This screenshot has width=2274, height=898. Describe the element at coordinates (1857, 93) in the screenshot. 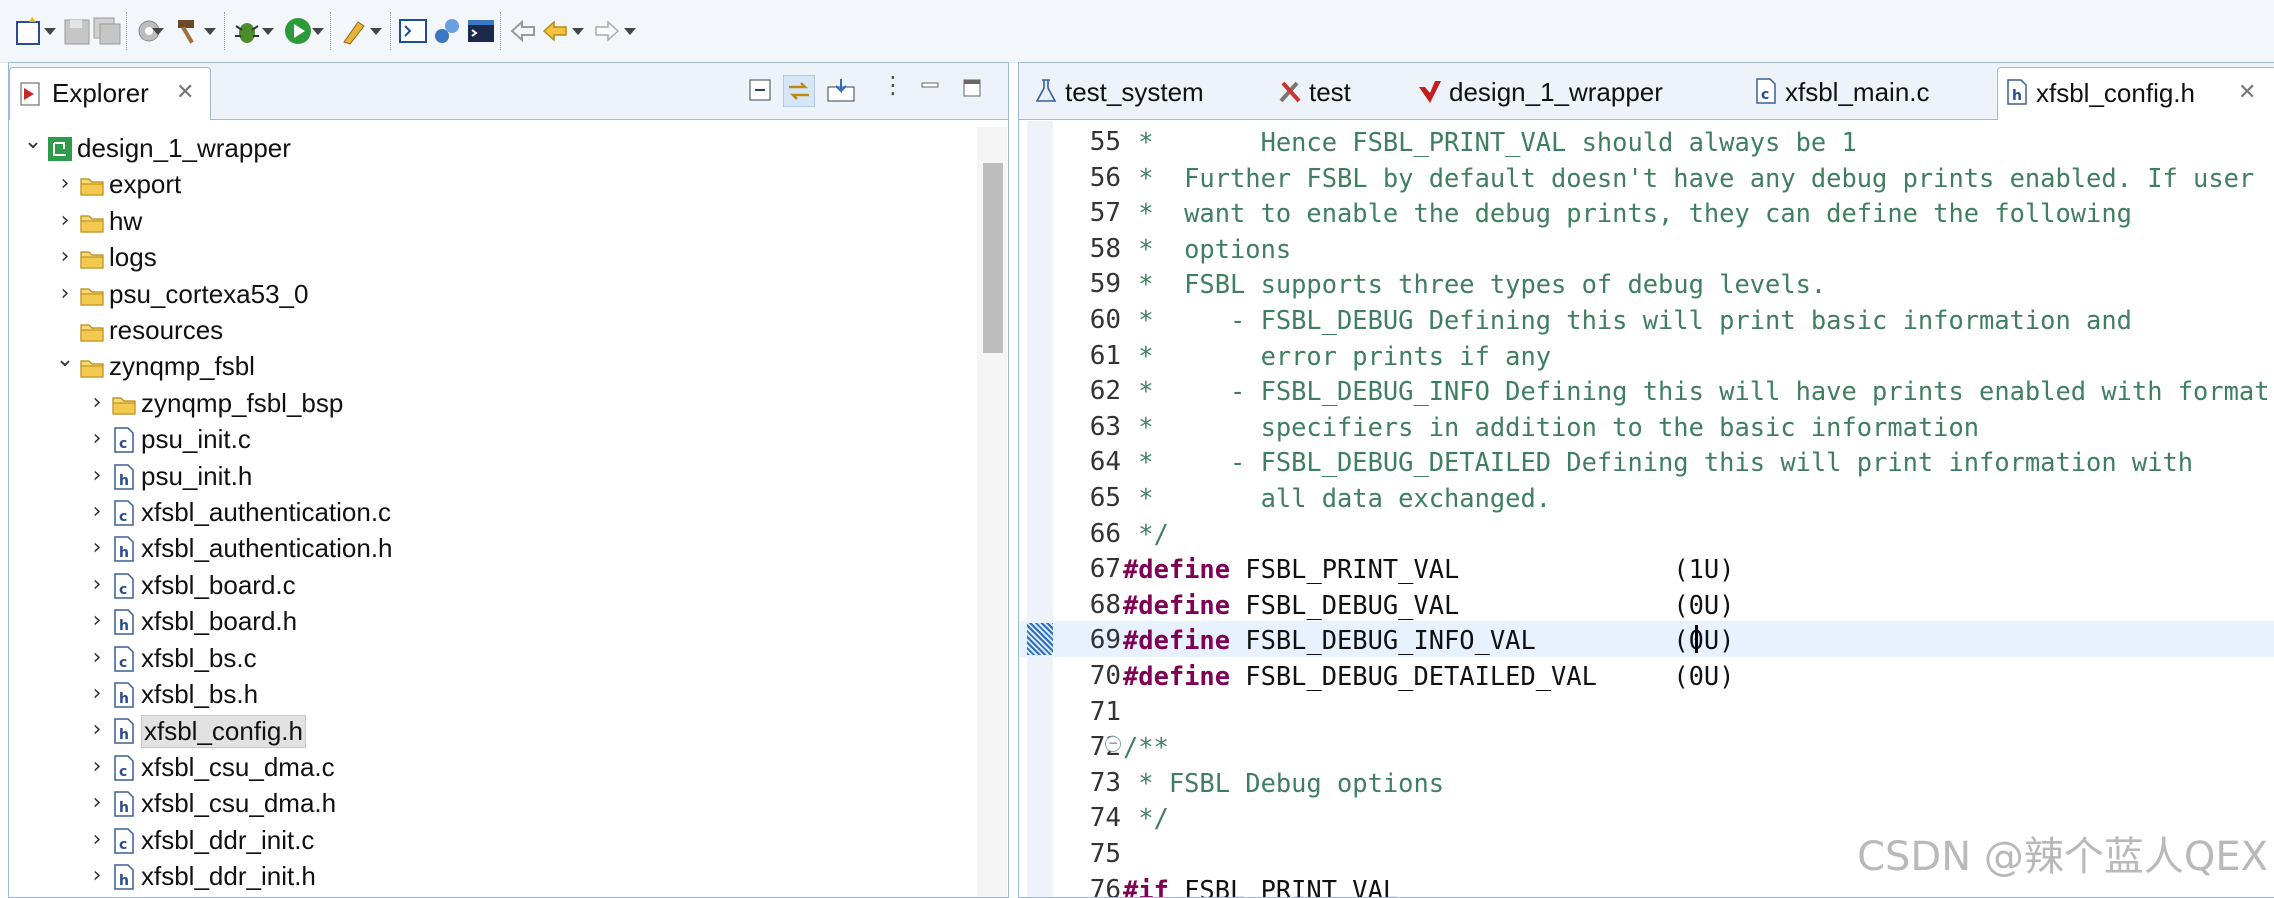

I see `editor-tab: c xfsbl_main.c` at that location.